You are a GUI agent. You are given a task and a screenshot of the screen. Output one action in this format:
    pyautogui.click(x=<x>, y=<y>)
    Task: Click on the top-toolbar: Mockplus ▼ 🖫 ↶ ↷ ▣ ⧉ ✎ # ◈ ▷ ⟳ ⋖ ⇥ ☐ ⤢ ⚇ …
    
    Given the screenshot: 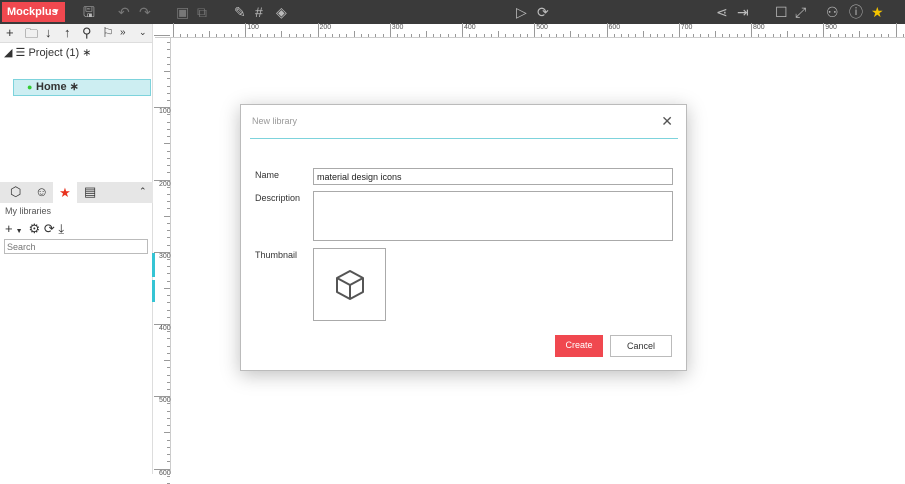 What is the action you would take?
    pyautogui.click(x=452, y=12)
    